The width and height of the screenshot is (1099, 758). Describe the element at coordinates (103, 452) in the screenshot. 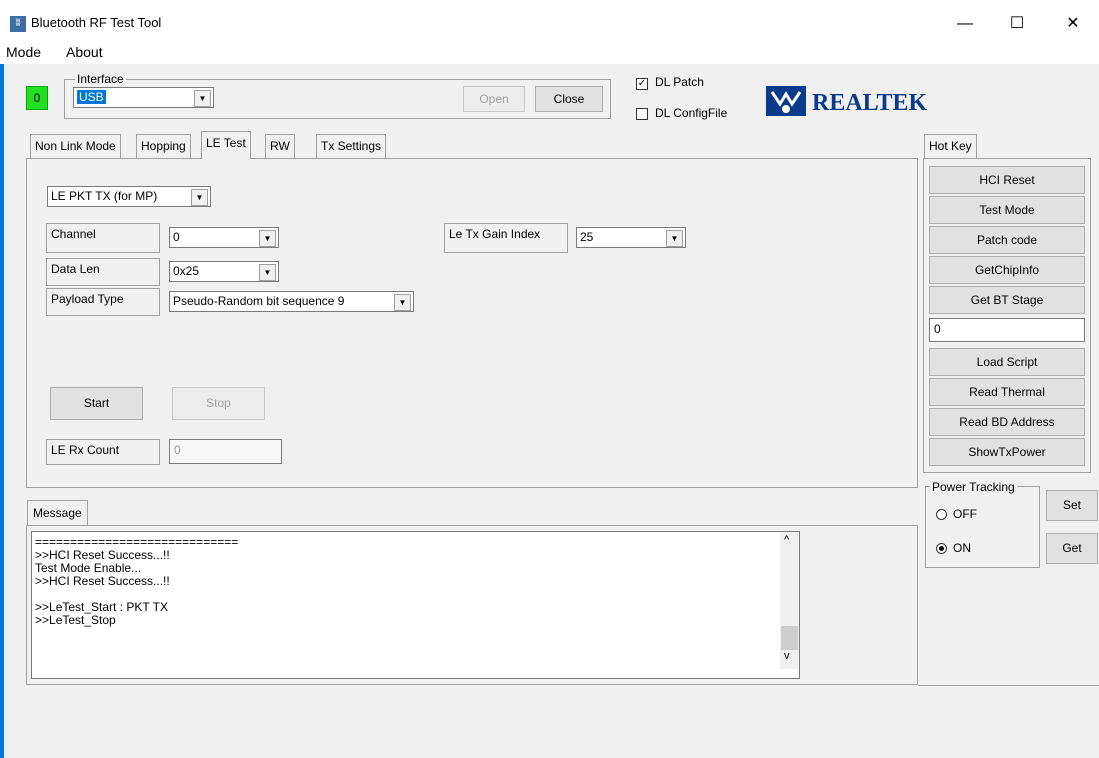

I see `le-rx-count-label: LE Rx Count` at that location.